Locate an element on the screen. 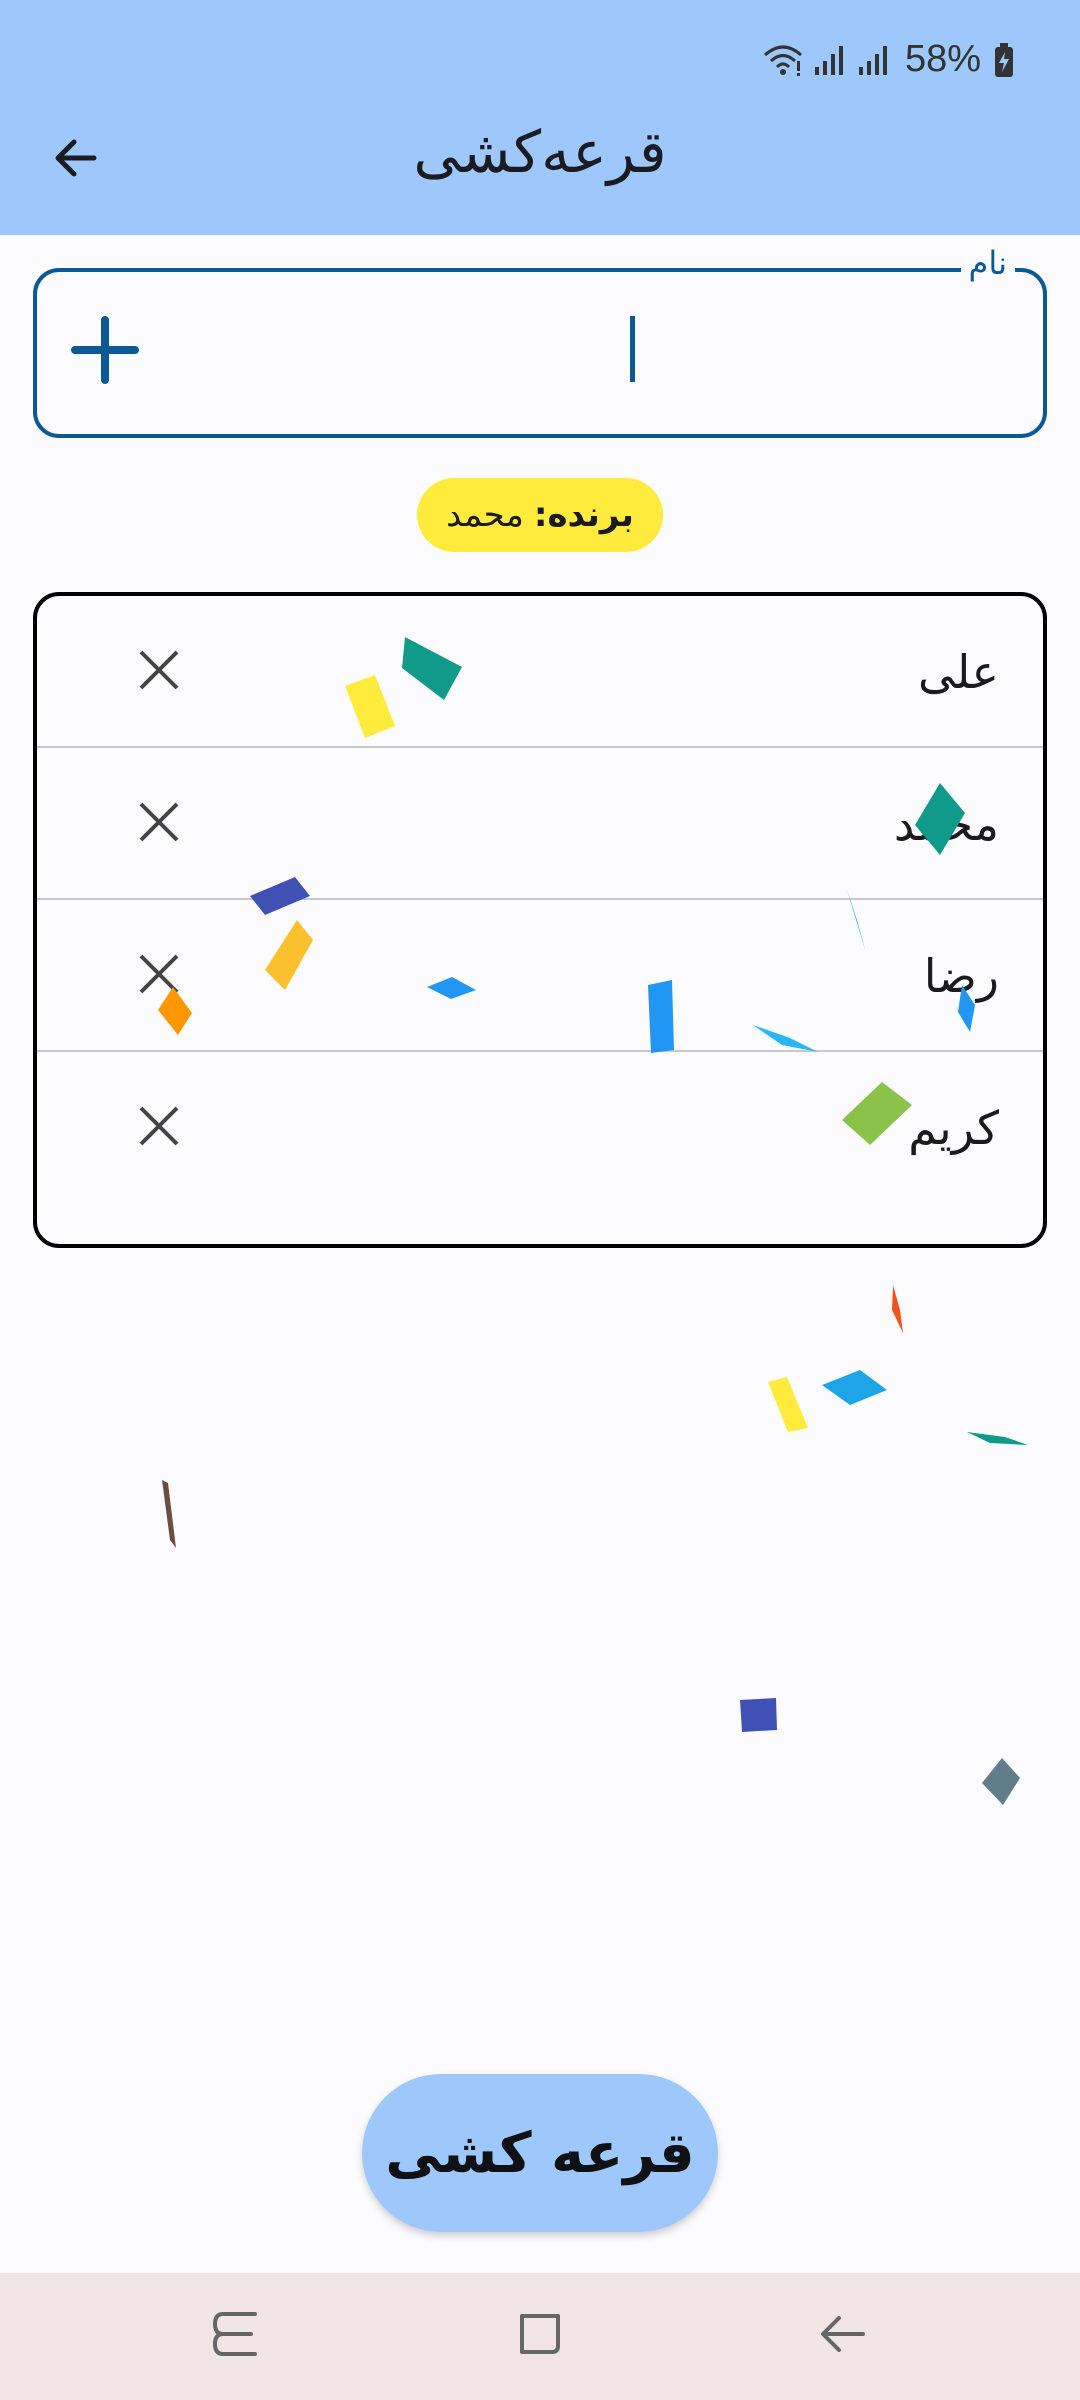  winner-label: برنده: is located at coordinates (583, 515).